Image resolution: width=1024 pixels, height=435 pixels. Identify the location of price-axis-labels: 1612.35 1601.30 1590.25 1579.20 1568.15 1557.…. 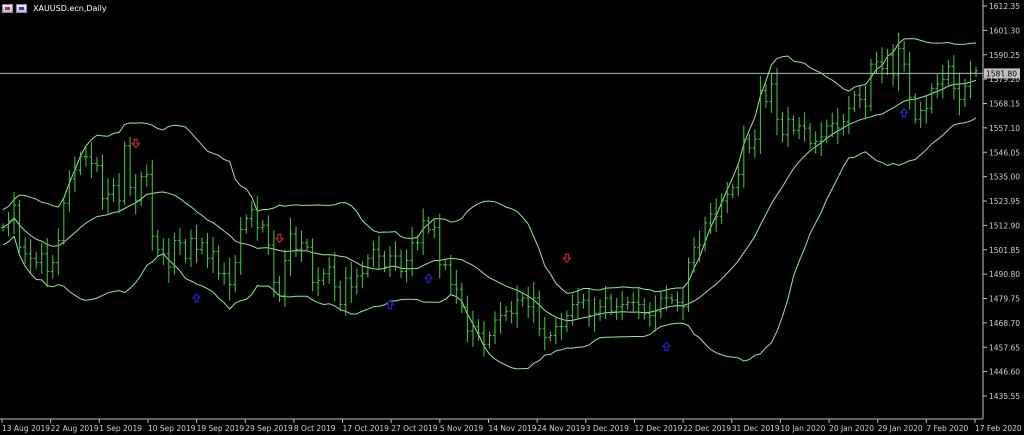
(1001, 201).